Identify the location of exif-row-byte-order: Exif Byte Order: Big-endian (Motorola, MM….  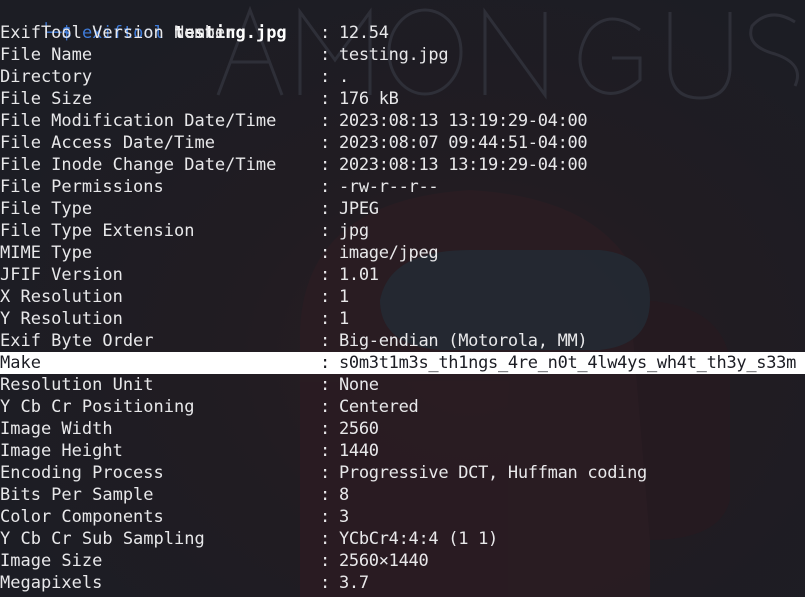
(402, 341).